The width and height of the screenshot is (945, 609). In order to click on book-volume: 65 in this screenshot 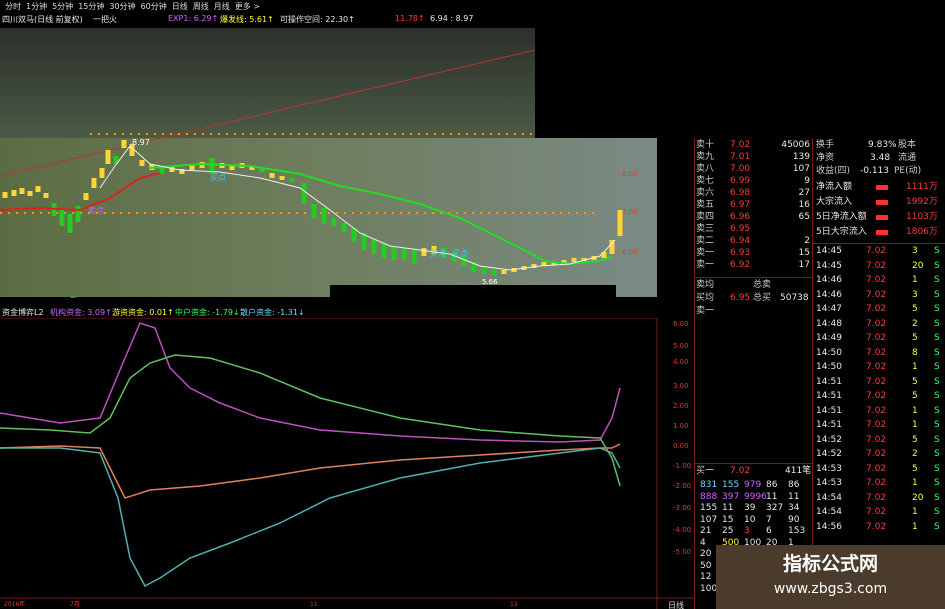, I will do `click(804, 217)`.